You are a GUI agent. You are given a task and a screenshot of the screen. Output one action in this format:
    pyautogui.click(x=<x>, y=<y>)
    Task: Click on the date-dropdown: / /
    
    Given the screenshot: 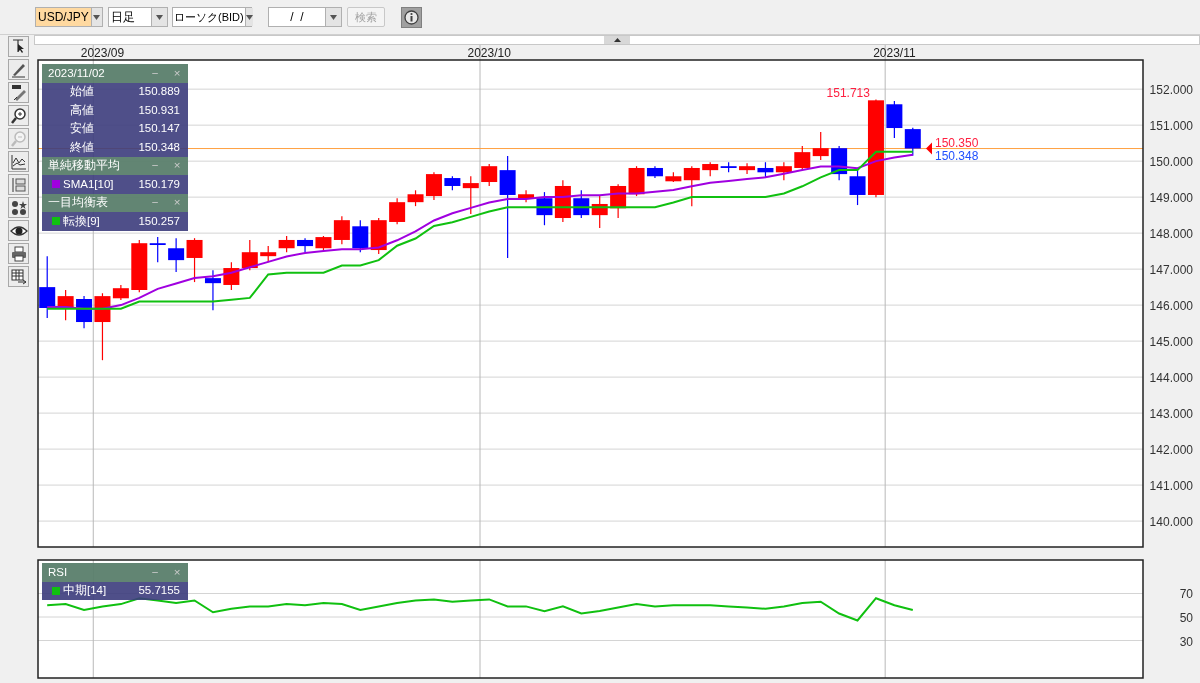 What is the action you would take?
    pyautogui.click(x=305, y=17)
    